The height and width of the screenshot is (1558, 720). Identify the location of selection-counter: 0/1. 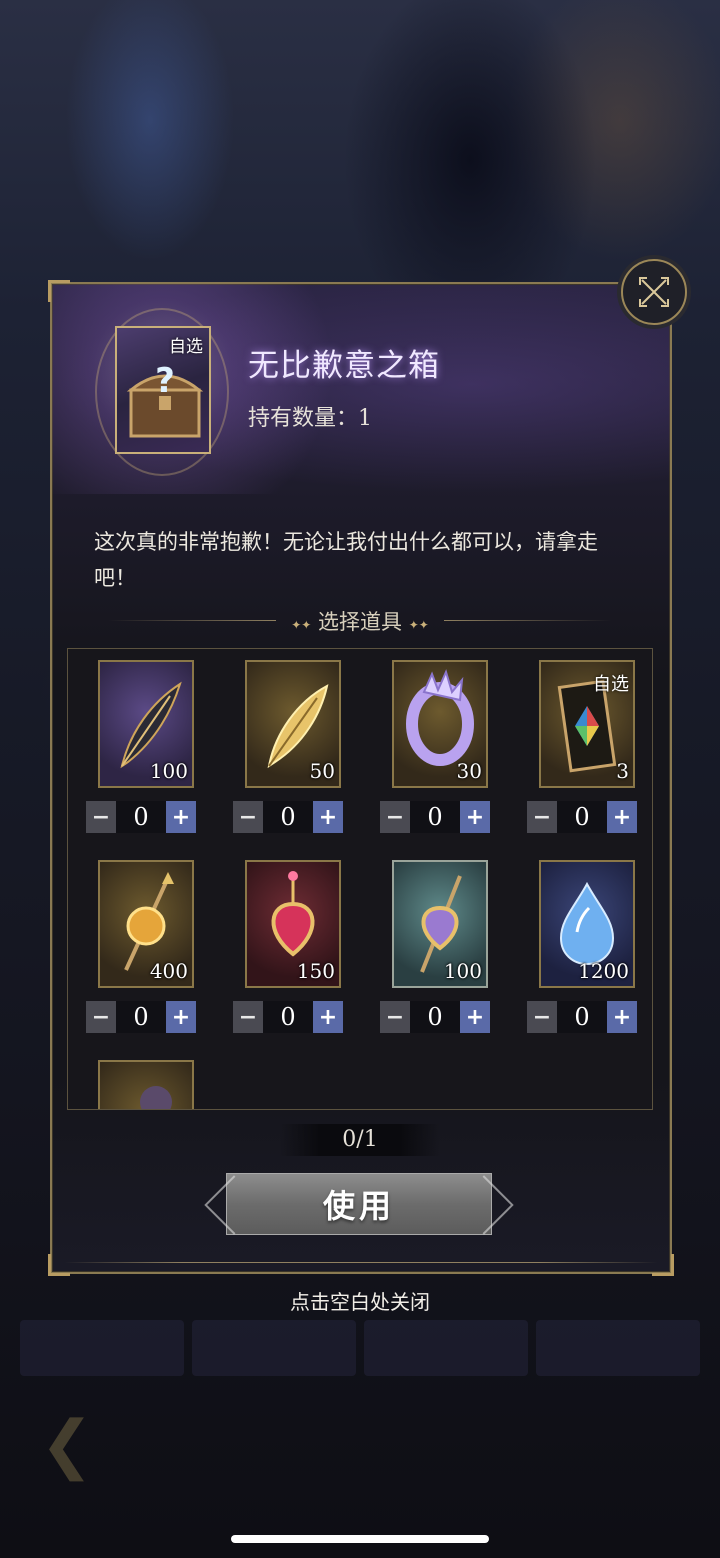
(360, 1140).